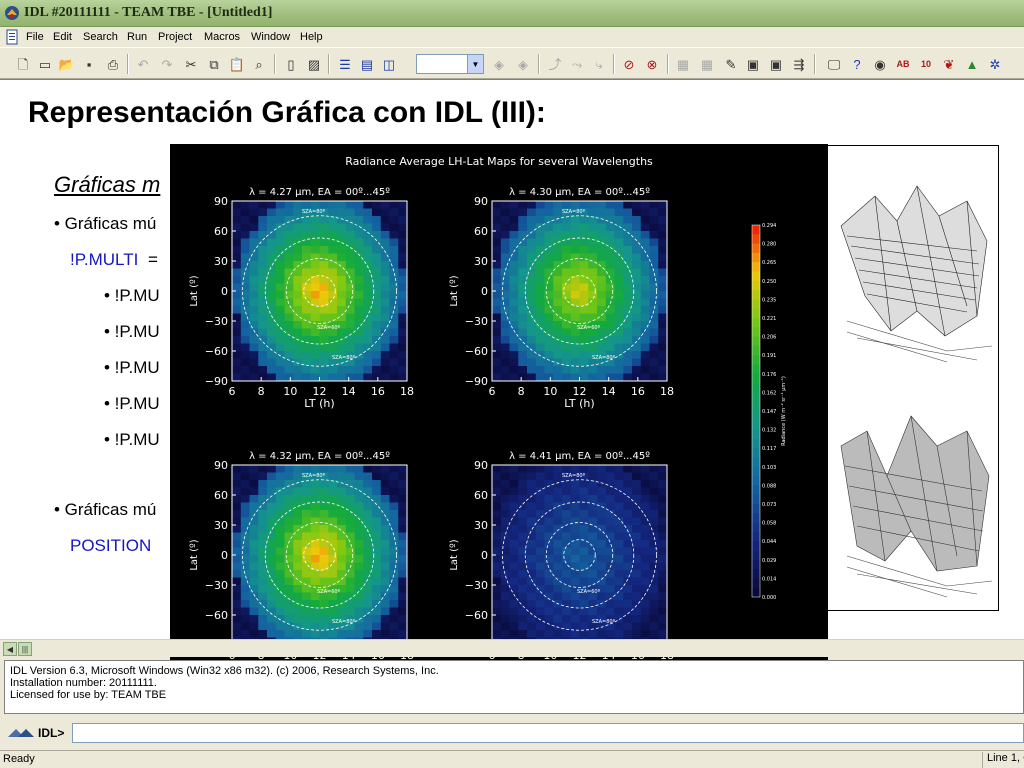 The width and height of the screenshot is (1024, 768). I want to click on menu-project: Project, so click(175, 37).